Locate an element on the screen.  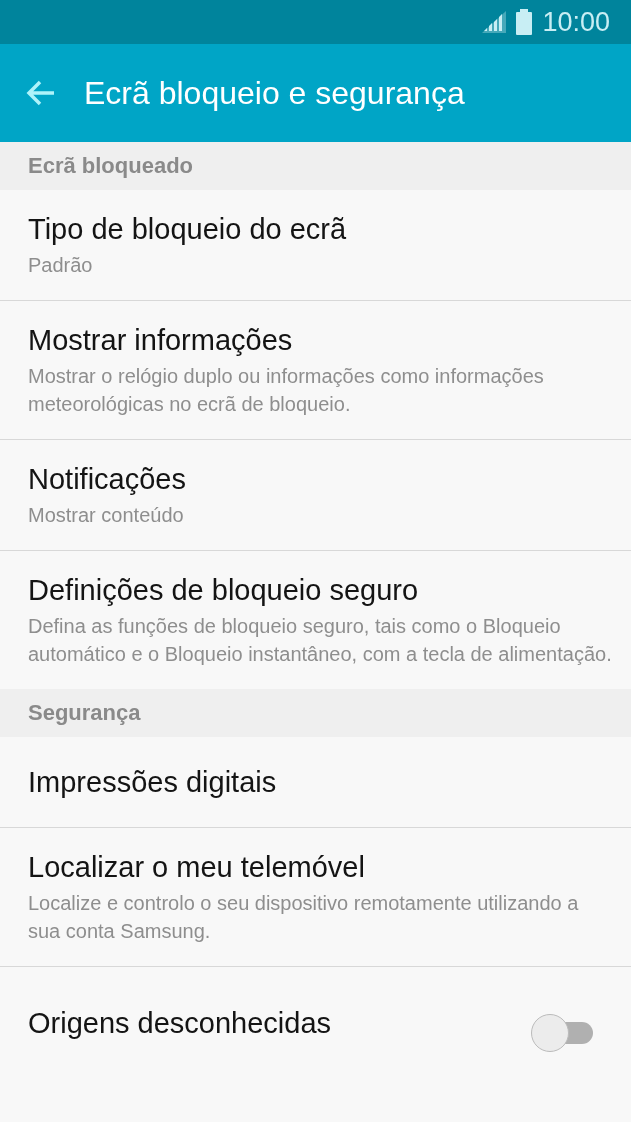
item-subtitle: Mostrar conteúdo is located at coordinates (106, 515).